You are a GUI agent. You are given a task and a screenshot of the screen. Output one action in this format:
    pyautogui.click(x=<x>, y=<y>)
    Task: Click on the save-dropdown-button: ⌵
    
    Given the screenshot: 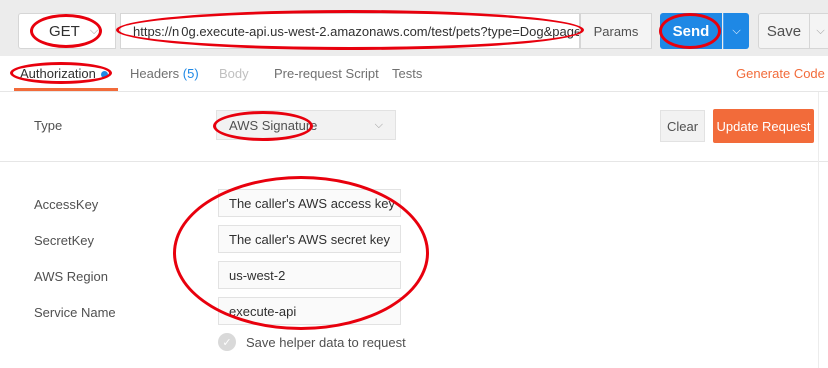 What is the action you would take?
    pyautogui.click(x=819, y=31)
    